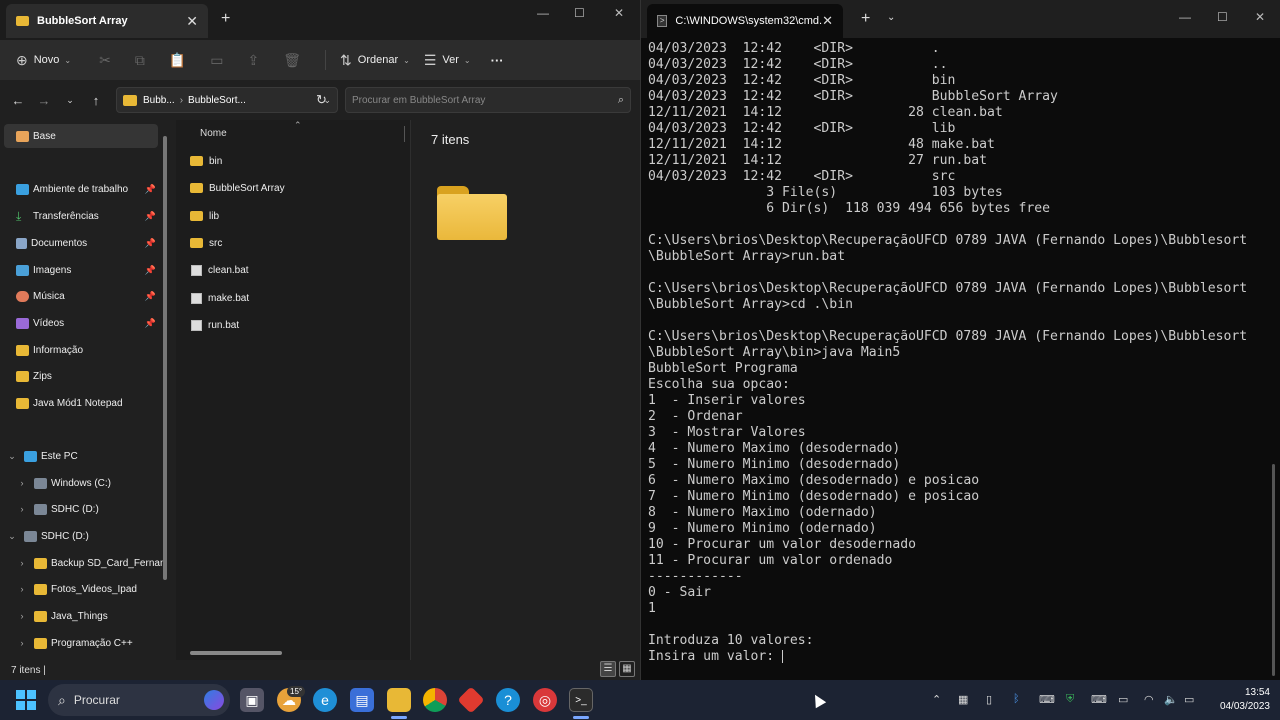 The image size is (1280, 720). What do you see at coordinates (81, 296) in the screenshot?
I see `sidebar-item-music: Música 📌` at bounding box center [81, 296].